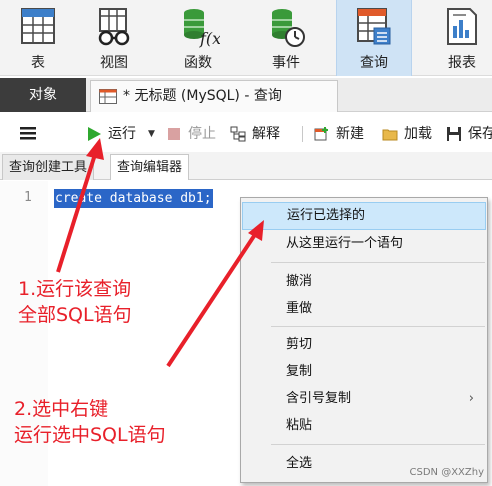 This screenshot has height=486, width=492. Describe the element at coordinates (364, 282) in the screenshot. I see `menu-item-undo: 撤消` at that location.